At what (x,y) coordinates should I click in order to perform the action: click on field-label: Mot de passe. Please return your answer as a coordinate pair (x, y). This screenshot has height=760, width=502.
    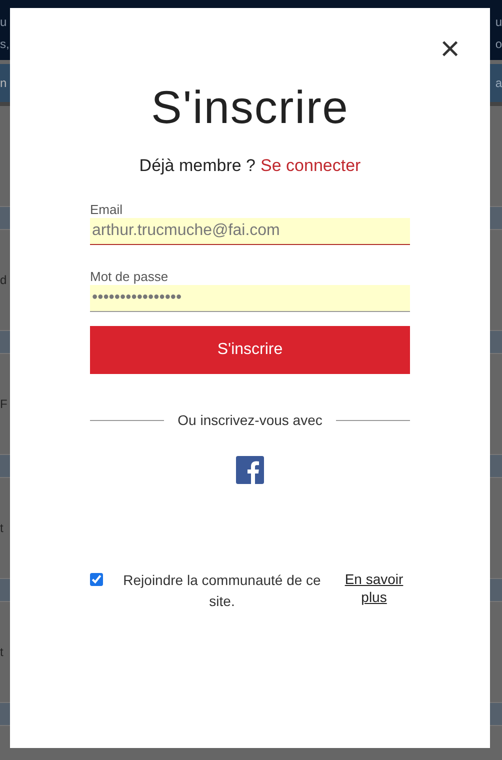
    Looking at the image, I should click on (130, 276).